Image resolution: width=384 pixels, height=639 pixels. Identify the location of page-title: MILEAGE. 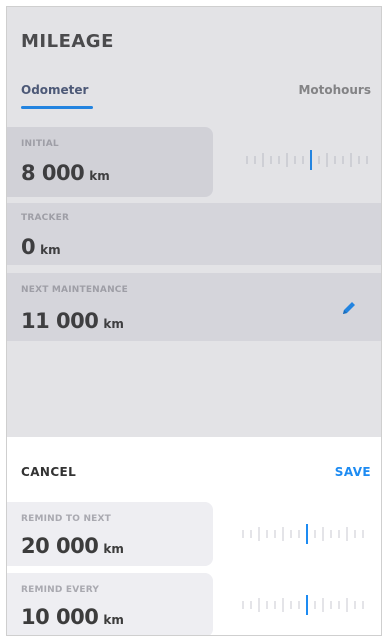
(67, 41).